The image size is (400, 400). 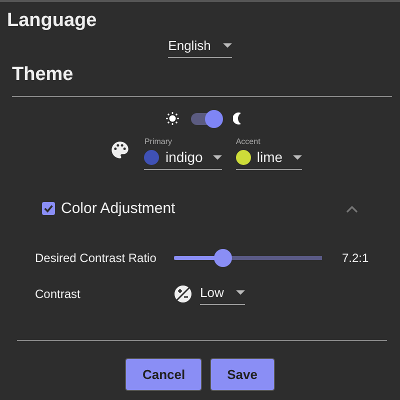 What do you see at coordinates (43, 75) in the screenshot?
I see `section-heading: Theme` at bounding box center [43, 75].